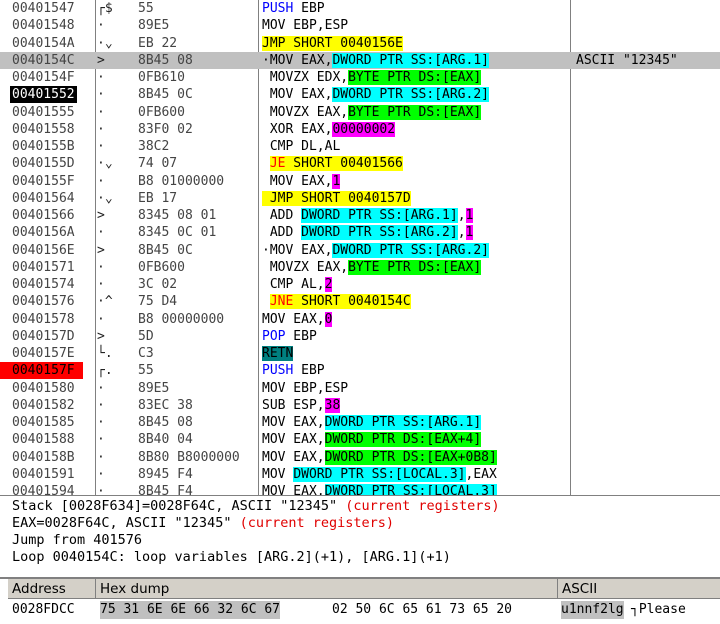 The width and height of the screenshot is (720, 624). What do you see at coordinates (328, 319) in the screenshot?
I see `instruction-token: 0` at bounding box center [328, 319].